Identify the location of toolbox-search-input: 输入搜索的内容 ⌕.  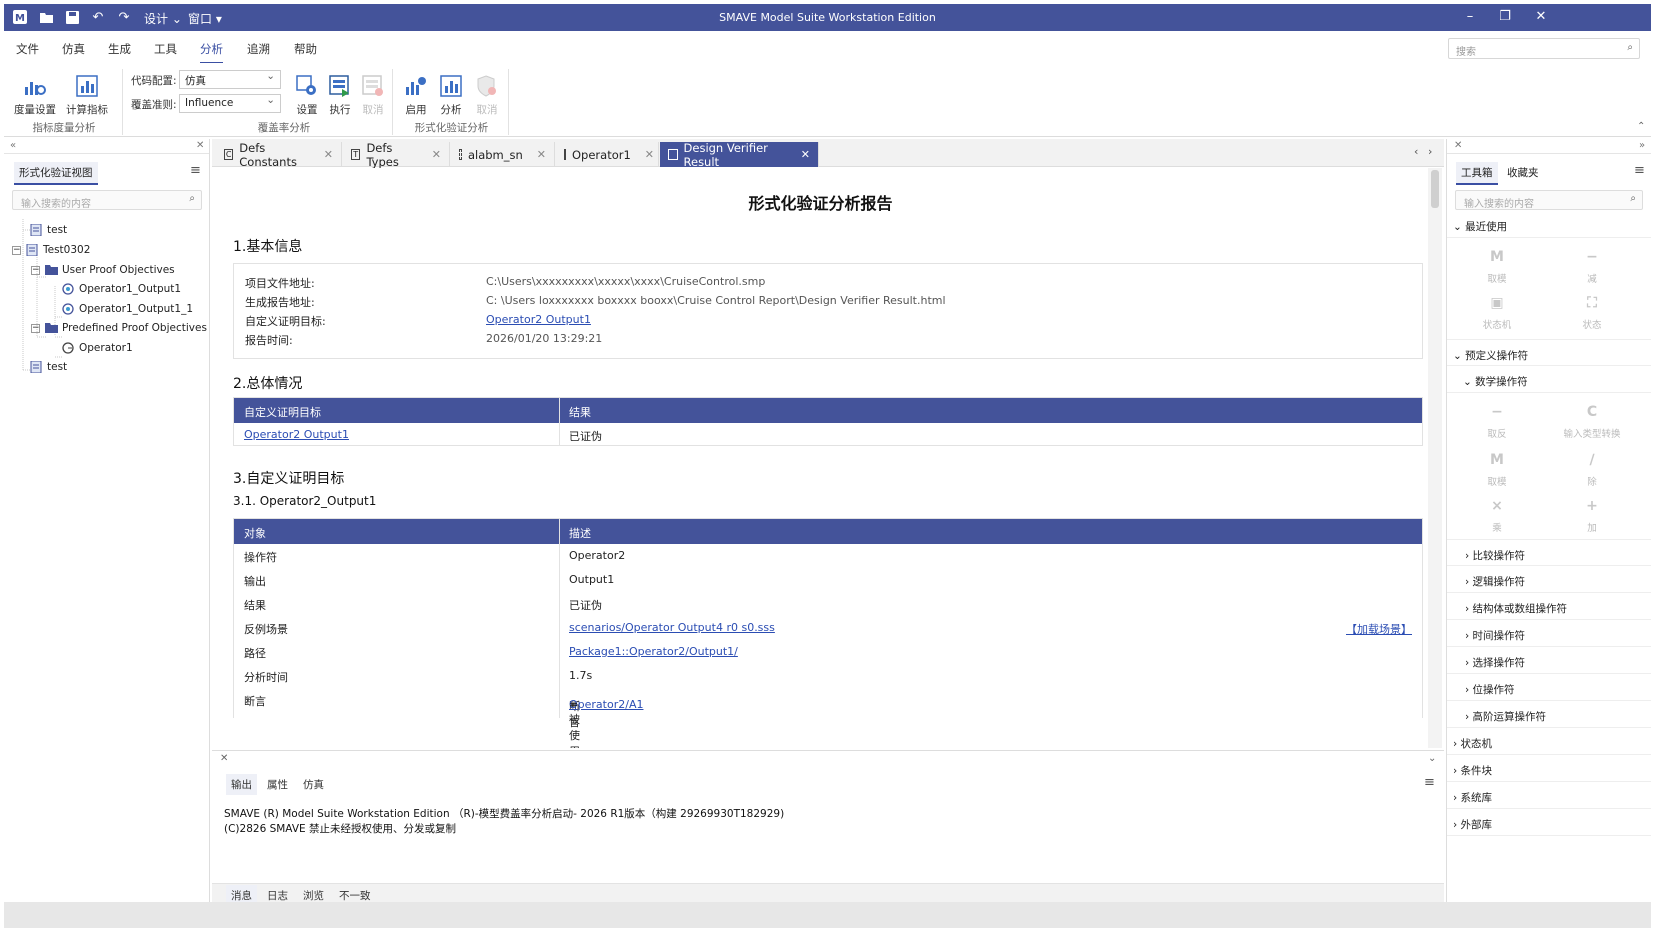
(1549, 200).